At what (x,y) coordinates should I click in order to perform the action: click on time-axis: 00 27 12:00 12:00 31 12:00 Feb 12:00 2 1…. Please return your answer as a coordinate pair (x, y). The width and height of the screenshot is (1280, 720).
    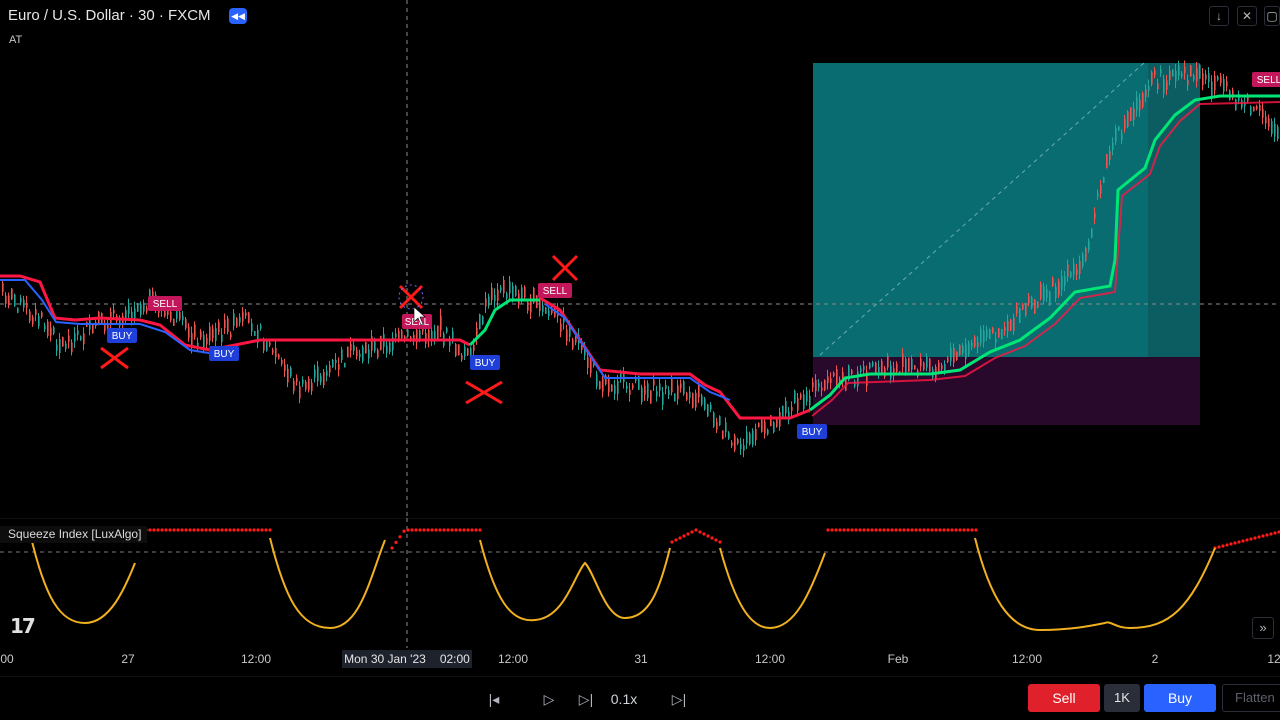
    Looking at the image, I should click on (640, 659).